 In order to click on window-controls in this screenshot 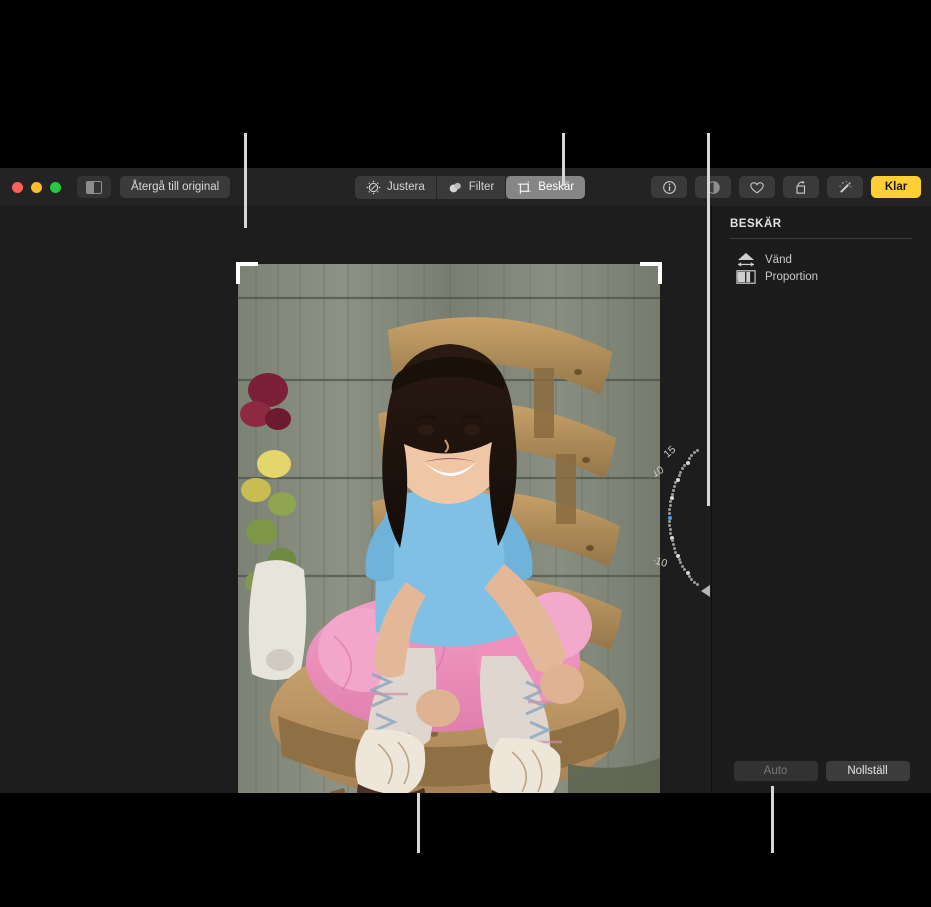, I will do `click(36, 187)`.